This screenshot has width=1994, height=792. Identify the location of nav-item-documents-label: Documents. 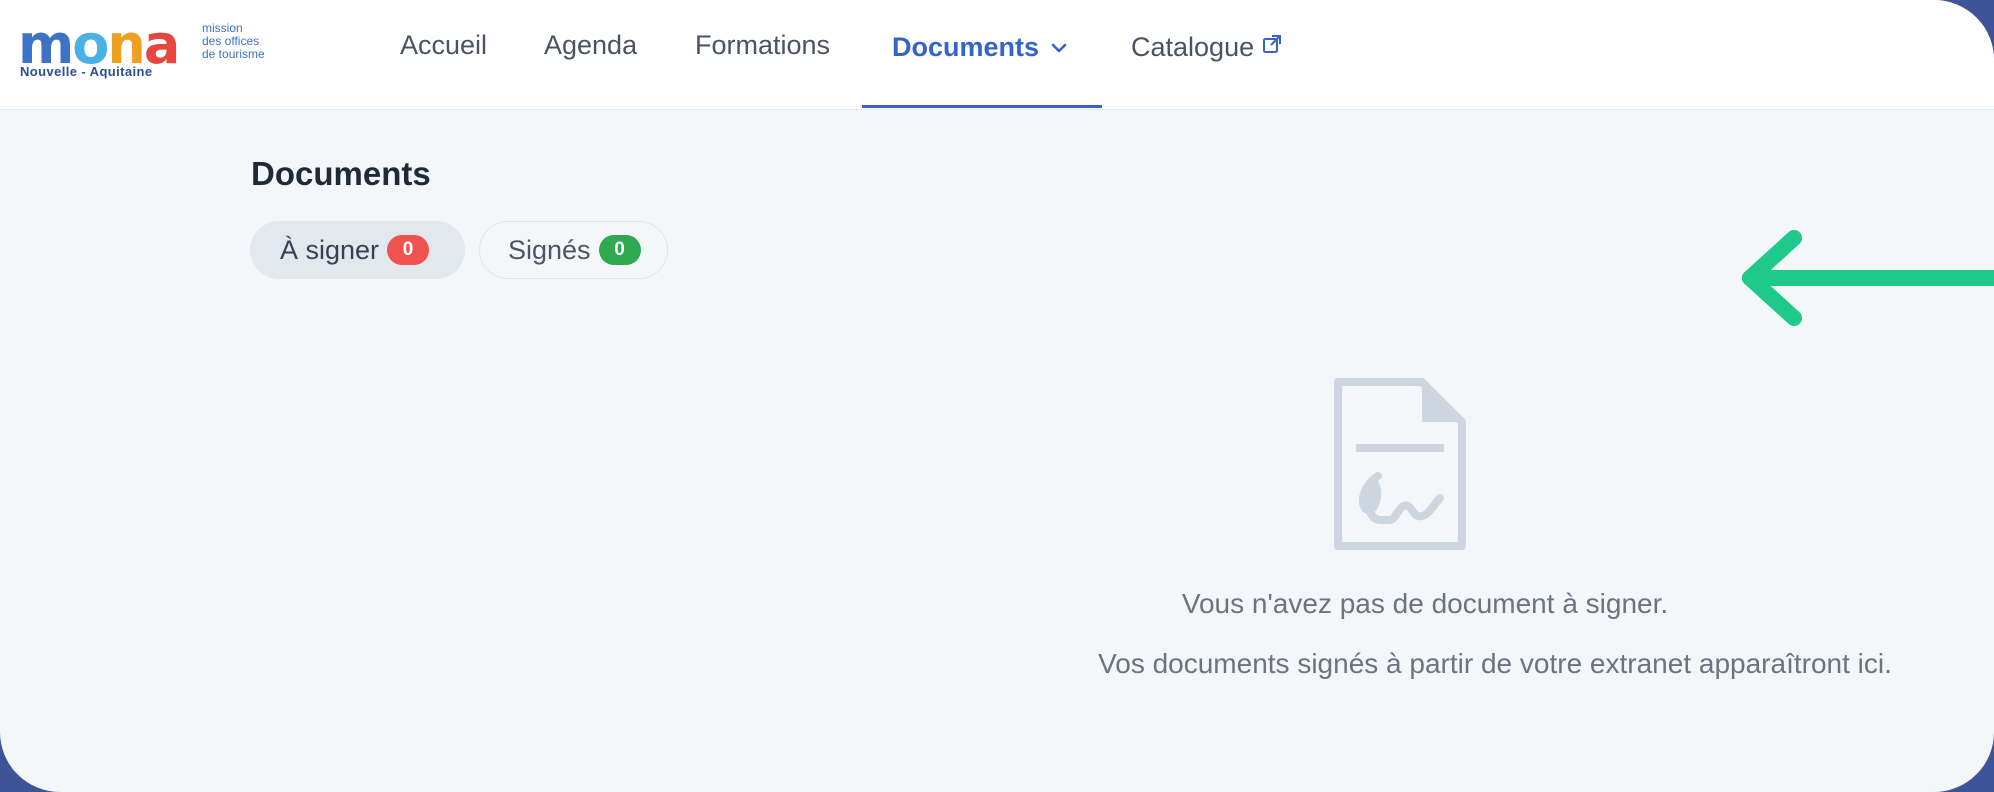
(966, 47).